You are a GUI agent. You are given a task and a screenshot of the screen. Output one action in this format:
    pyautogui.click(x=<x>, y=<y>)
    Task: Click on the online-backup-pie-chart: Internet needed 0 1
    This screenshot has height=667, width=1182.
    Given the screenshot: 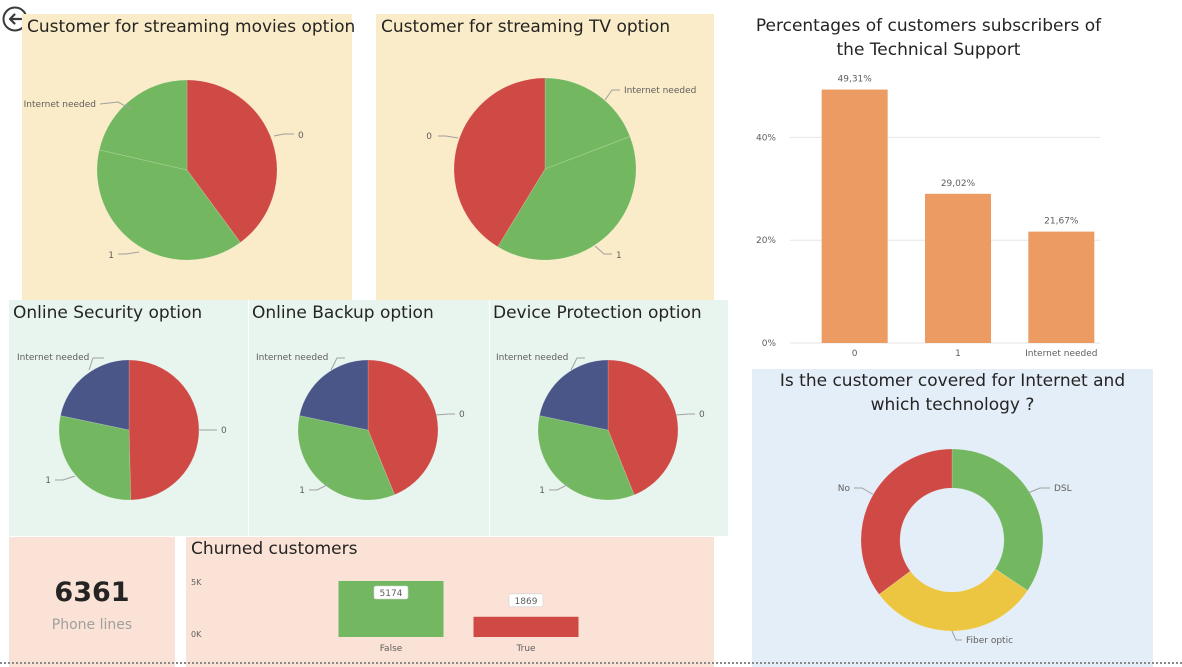 What is the action you would take?
    pyautogui.click(x=360, y=427)
    